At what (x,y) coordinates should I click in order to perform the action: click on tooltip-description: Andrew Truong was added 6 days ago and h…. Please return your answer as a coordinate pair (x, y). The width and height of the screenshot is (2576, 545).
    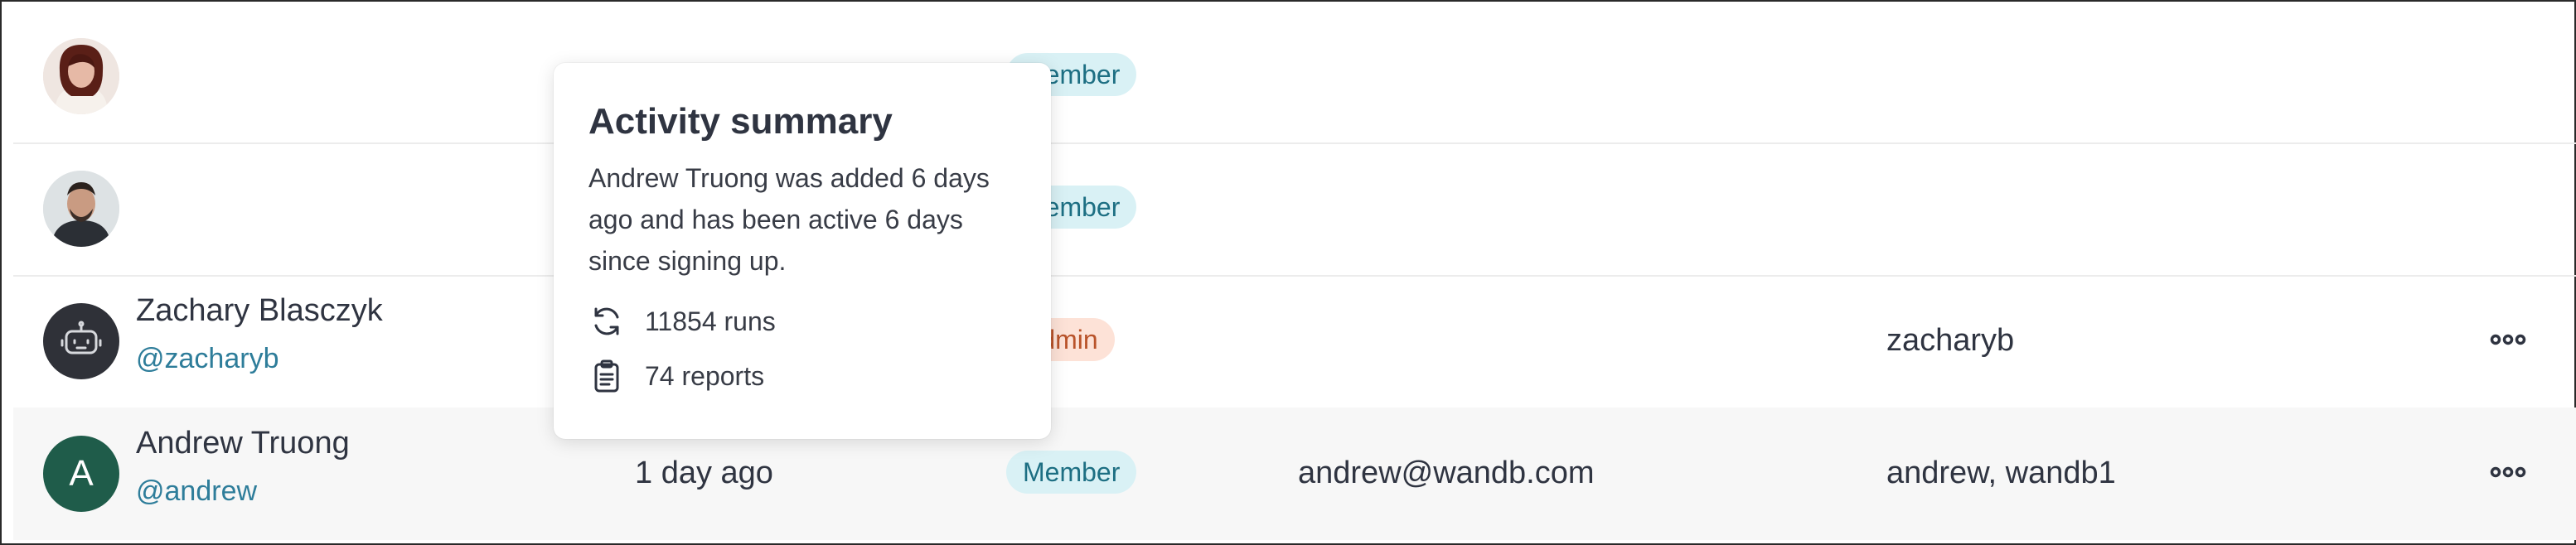
    Looking at the image, I should click on (789, 220).